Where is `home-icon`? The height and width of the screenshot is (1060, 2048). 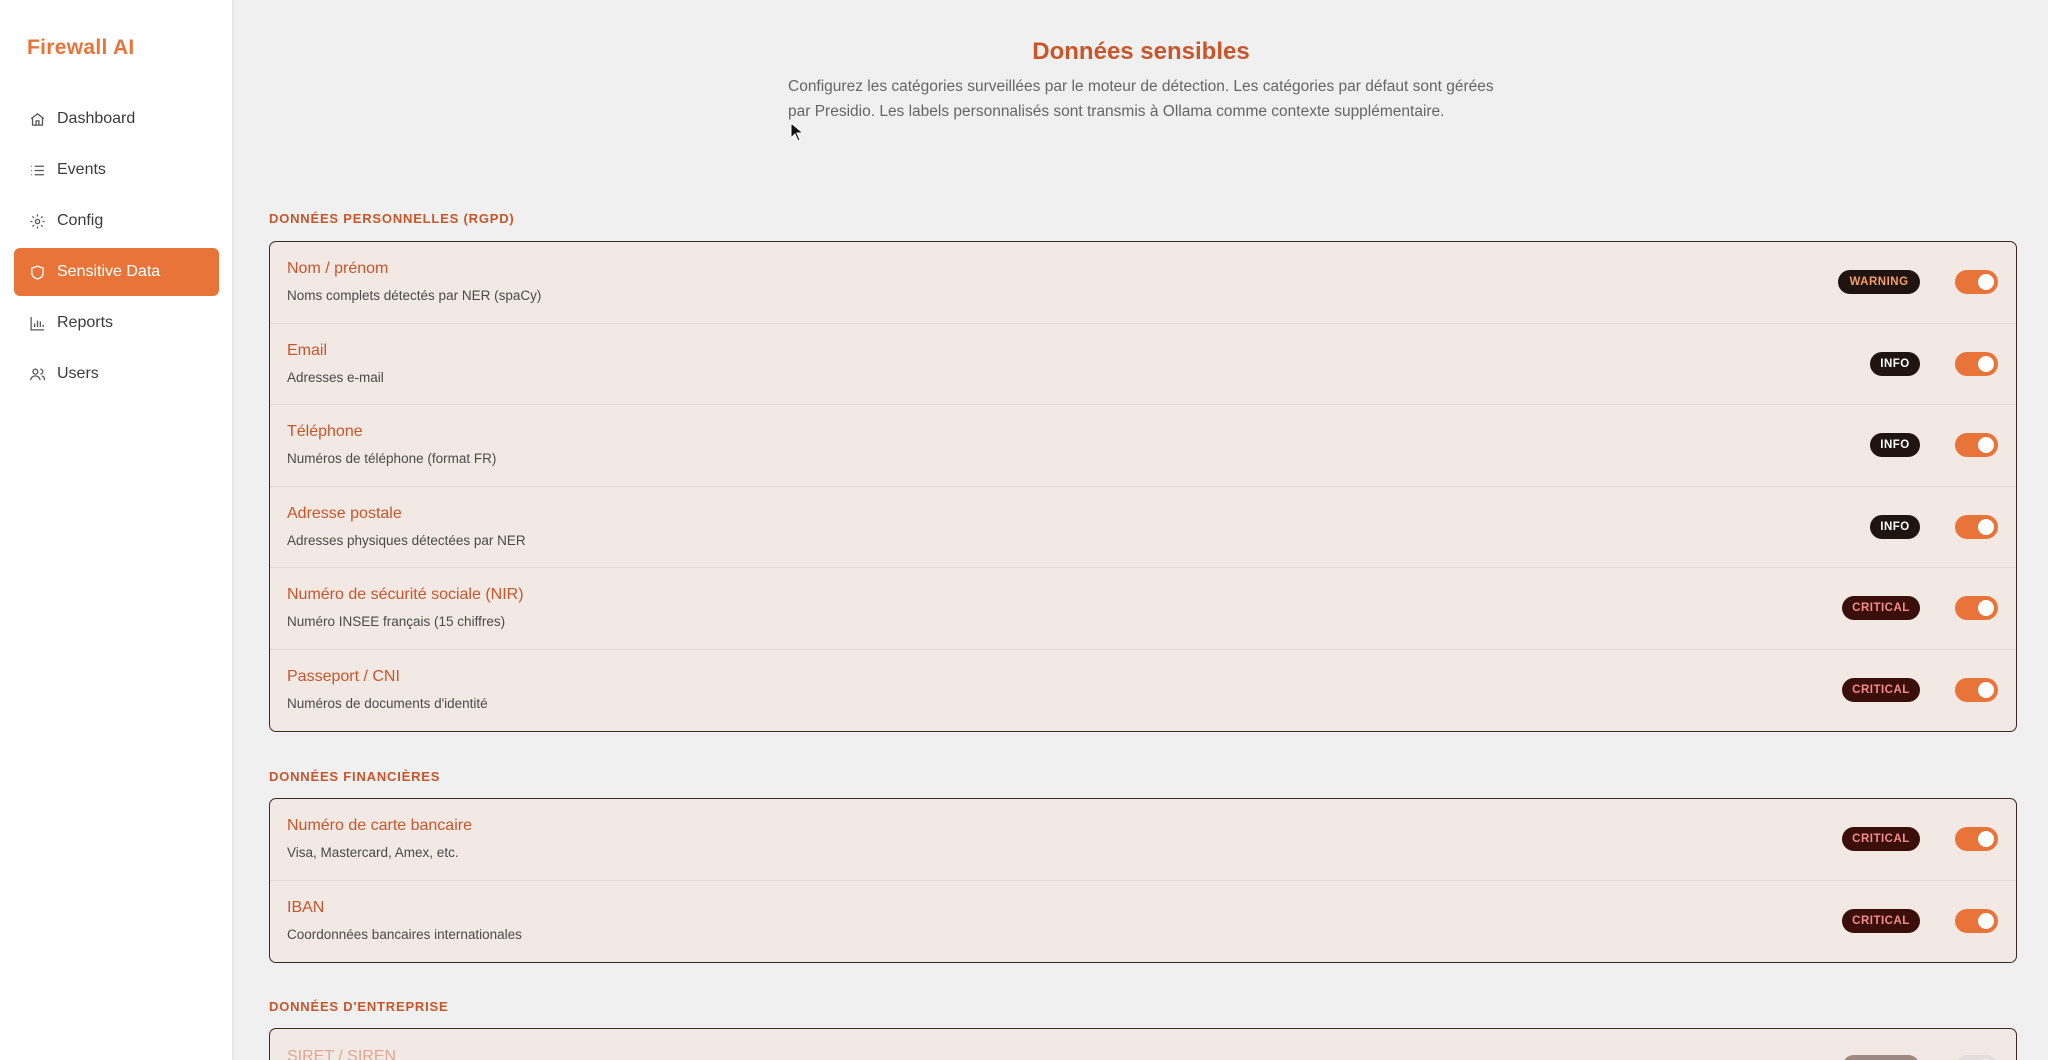
home-icon is located at coordinates (37, 119).